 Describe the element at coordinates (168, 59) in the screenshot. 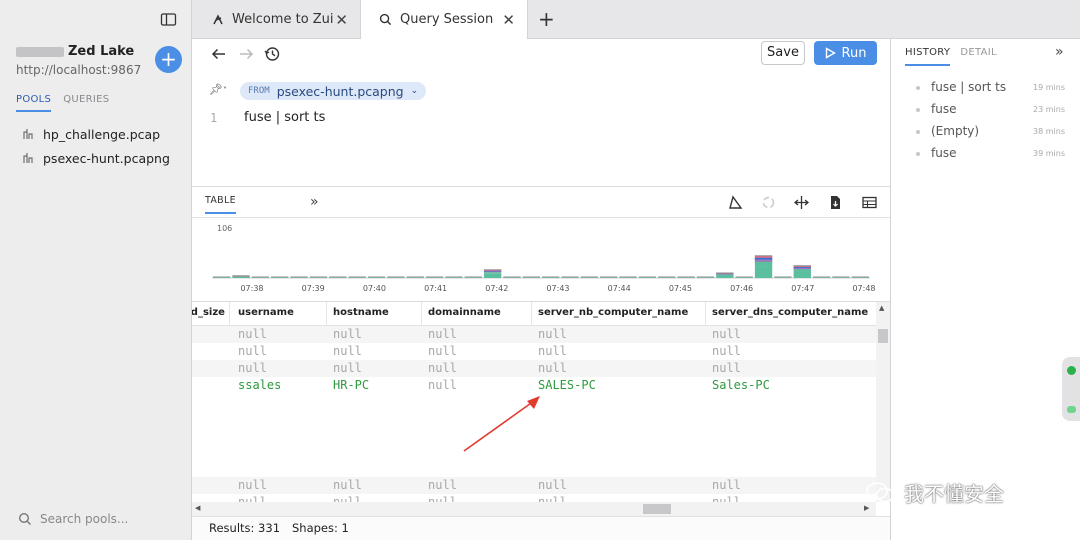

I see `add-pool-button: +` at that location.